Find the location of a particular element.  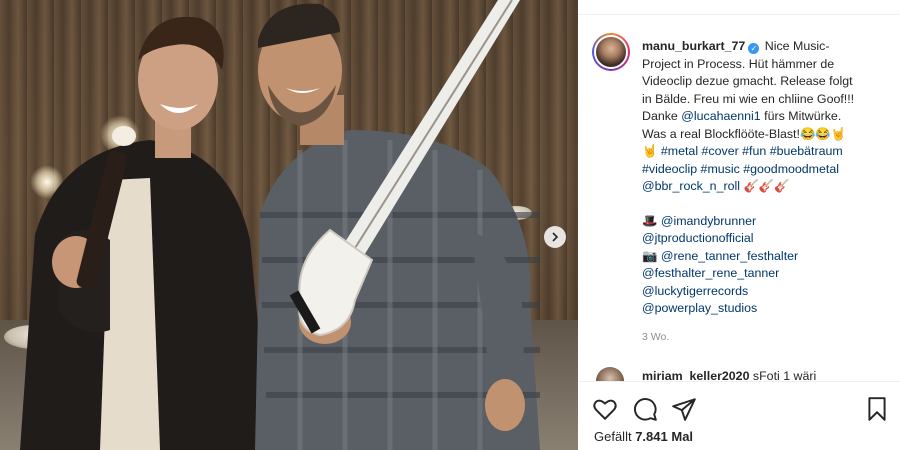

caption-text: Was a real Blockflööte-Blast! is located at coordinates (721, 133).